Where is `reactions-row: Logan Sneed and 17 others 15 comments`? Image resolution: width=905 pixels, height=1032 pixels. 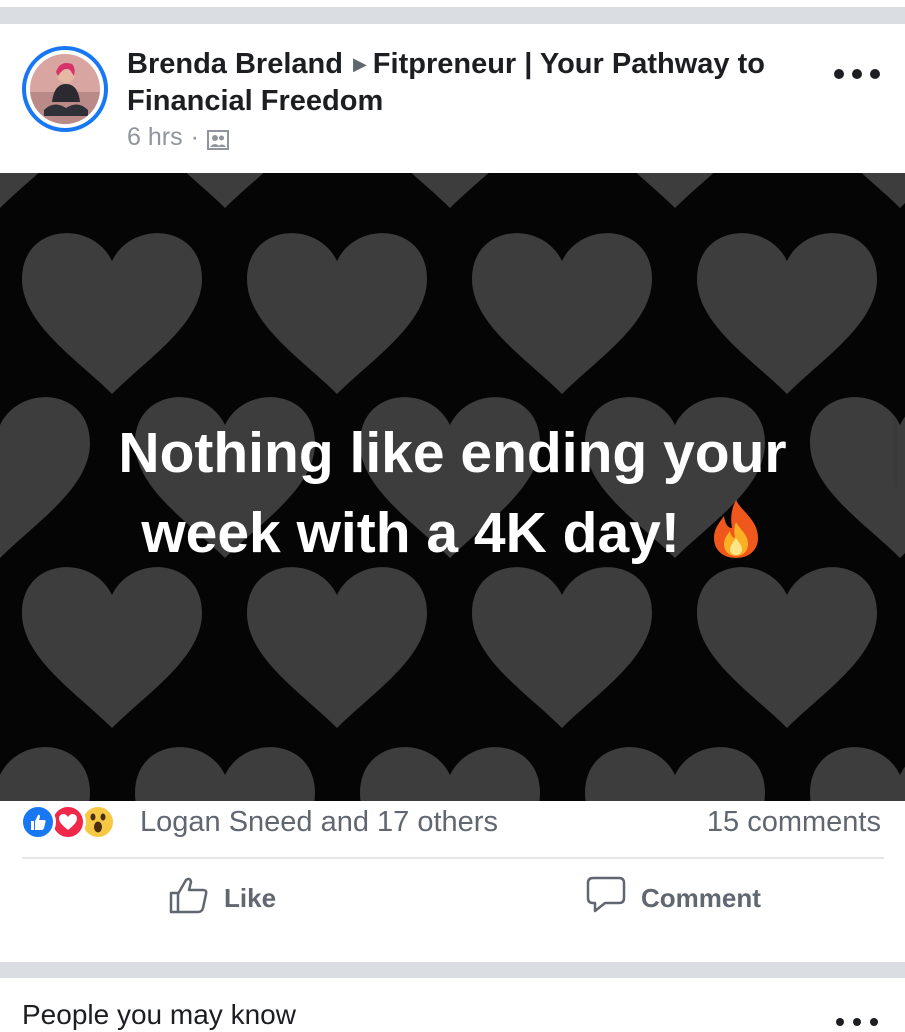
reactions-row: Logan Sneed and 17 others 15 comments is located at coordinates (452, 829).